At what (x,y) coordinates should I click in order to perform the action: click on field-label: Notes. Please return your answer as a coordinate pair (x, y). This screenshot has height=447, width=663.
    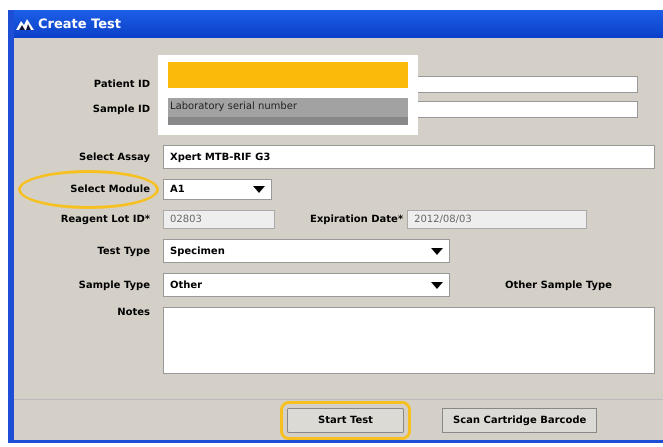
    Looking at the image, I should click on (133, 312).